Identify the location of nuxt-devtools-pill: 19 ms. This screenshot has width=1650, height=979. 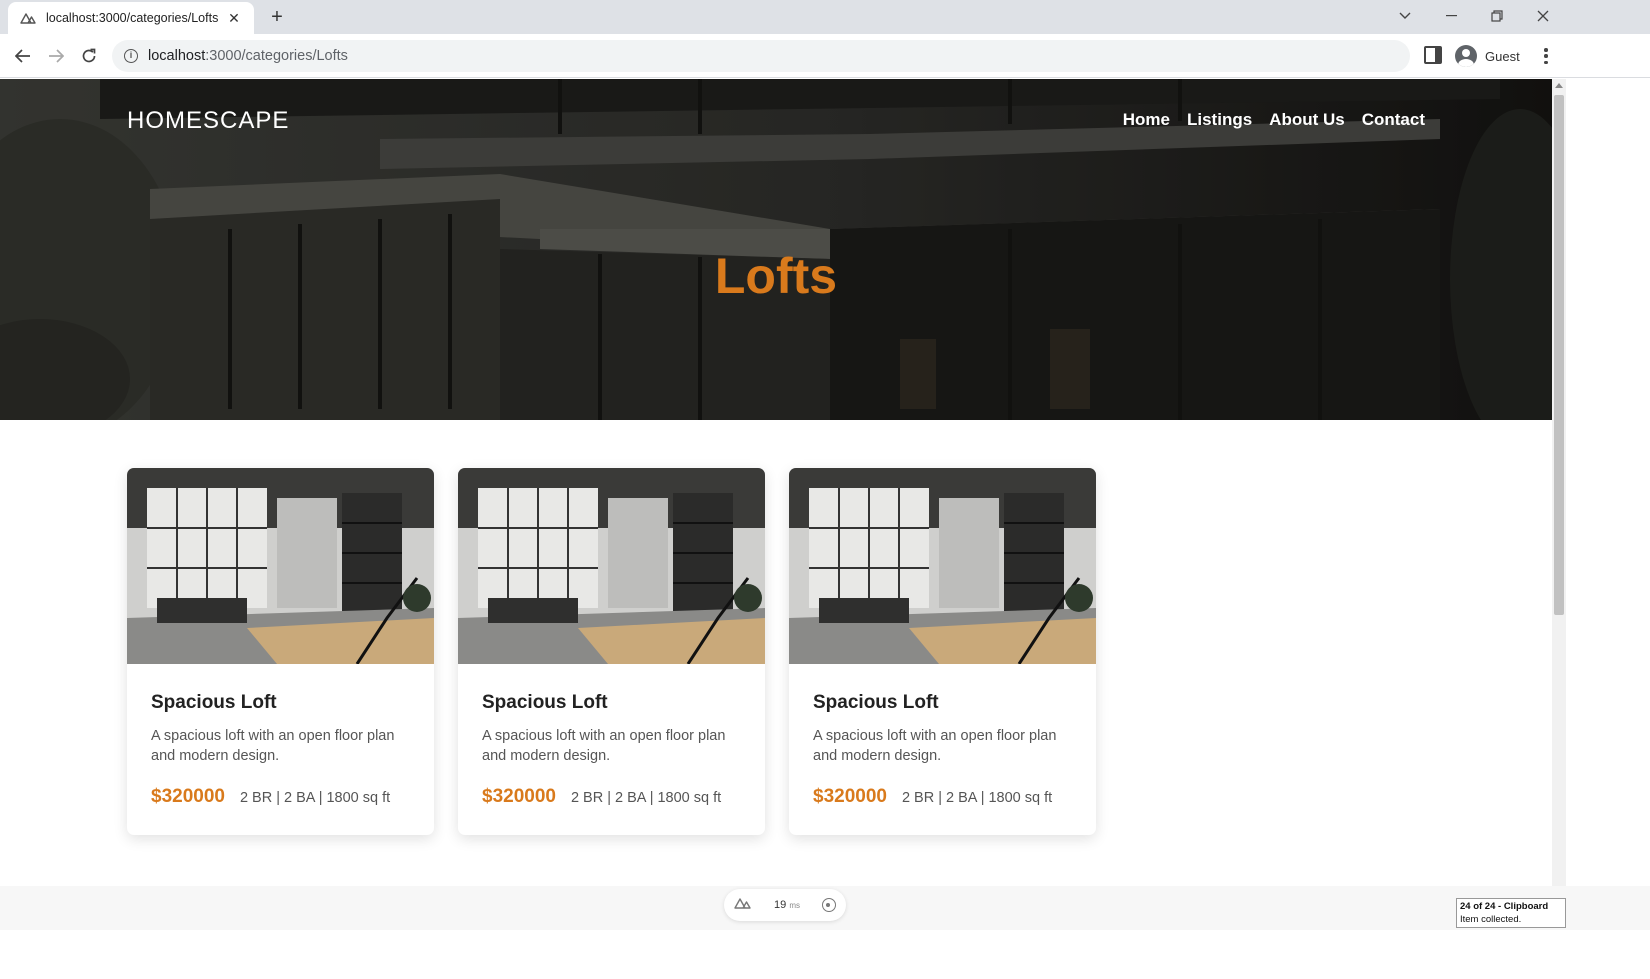
(785, 905).